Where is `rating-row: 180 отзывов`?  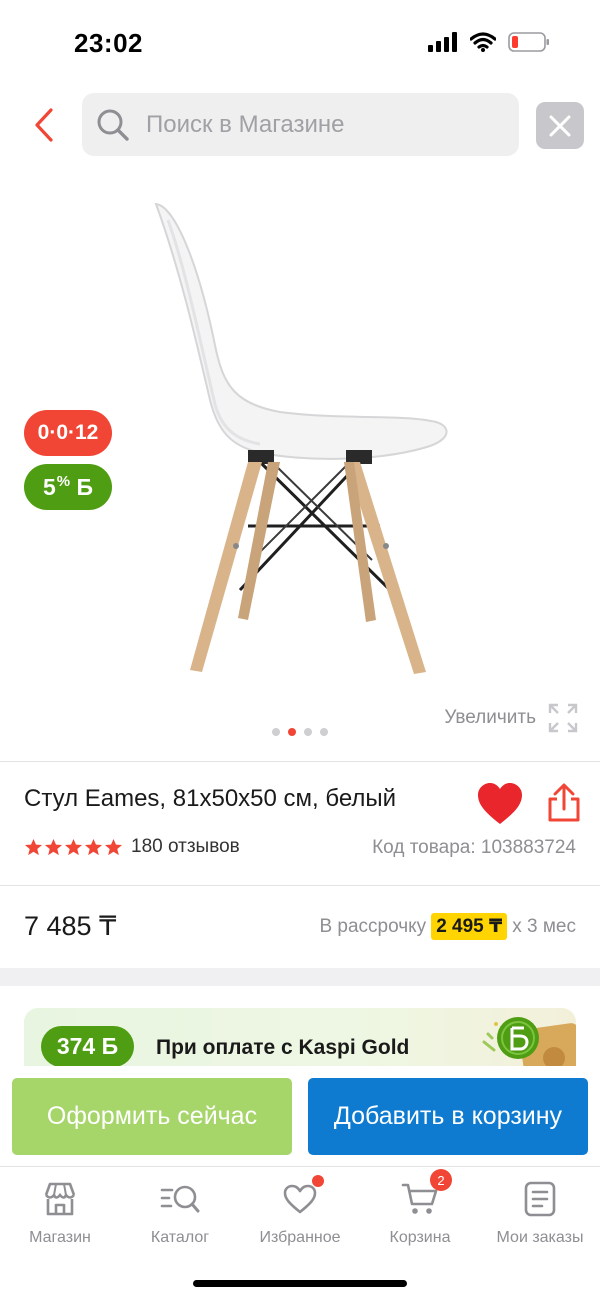 rating-row: 180 отзывов is located at coordinates (132, 847).